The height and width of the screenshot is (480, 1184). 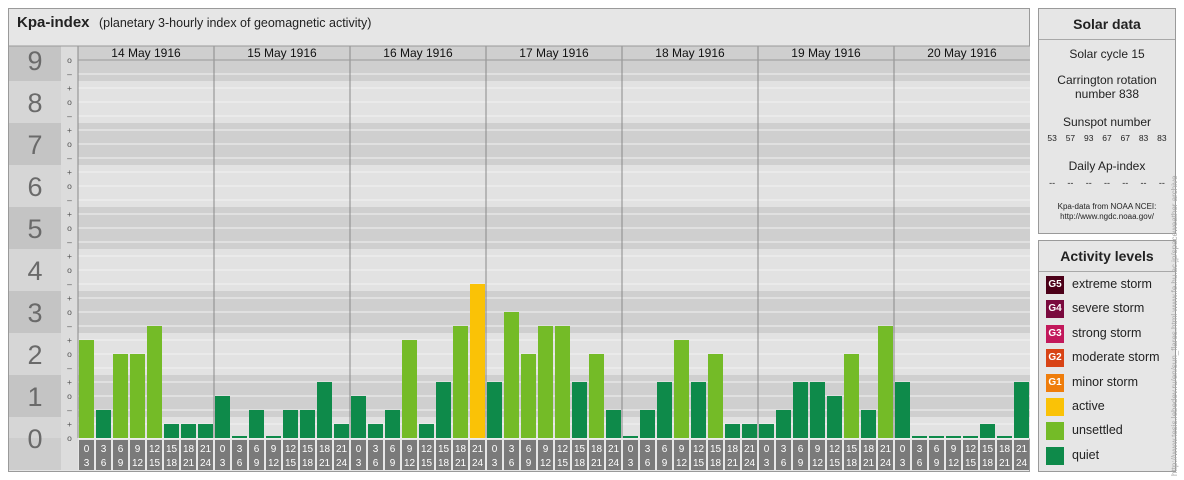 What do you see at coordinates (1107, 206) in the screenshot?
I see `credit-source: Kpa-data from NOAA NCEI:` at bounding box center [1107, 206].